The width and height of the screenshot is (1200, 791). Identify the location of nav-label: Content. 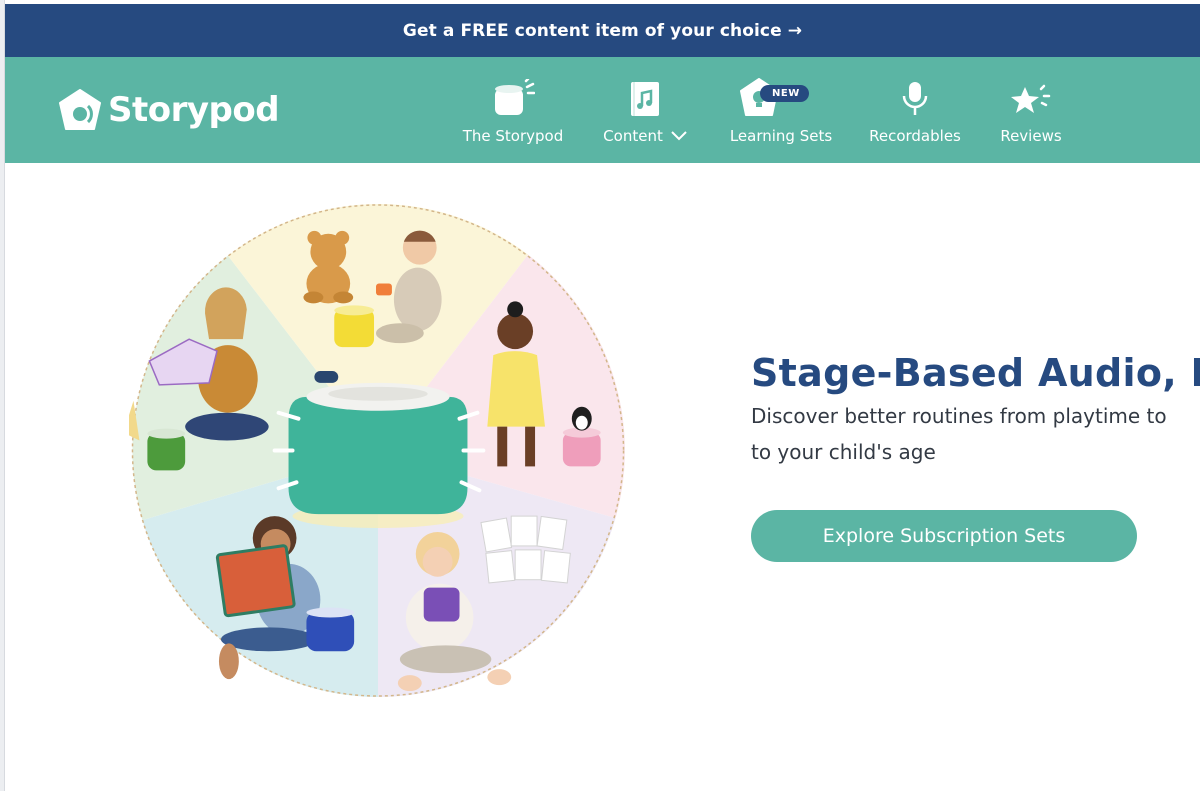
(633, 136).